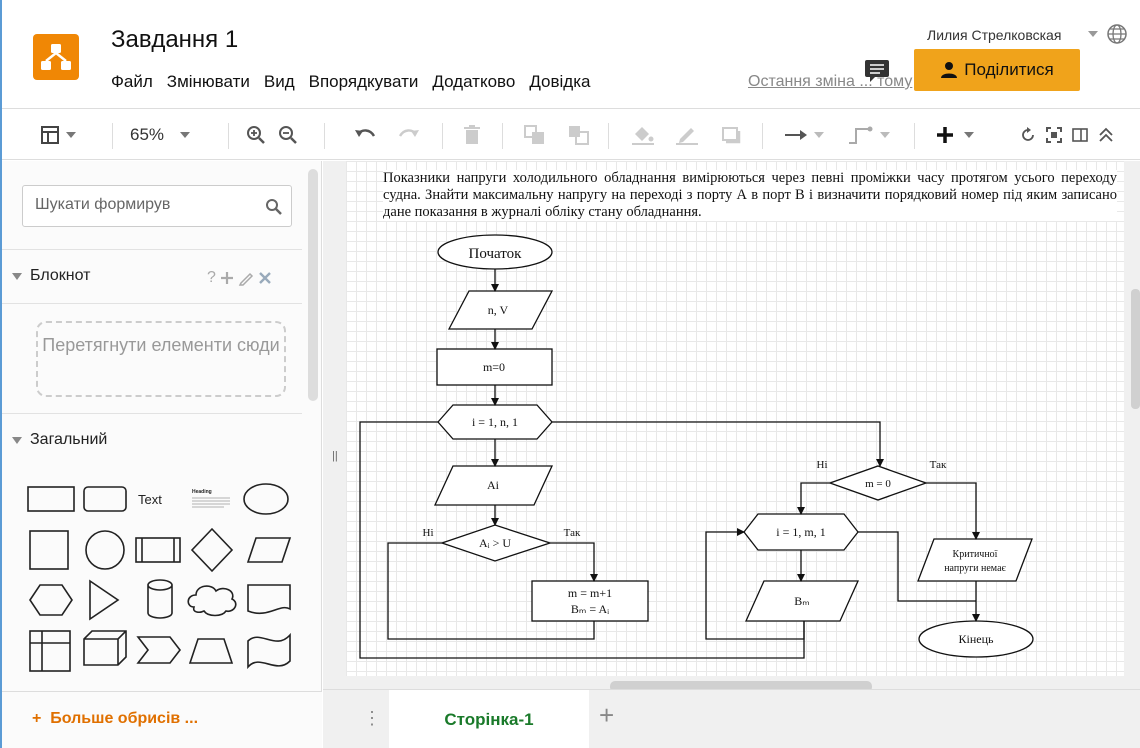  I want to click on menu-help: Довідка, so click(559, 82).